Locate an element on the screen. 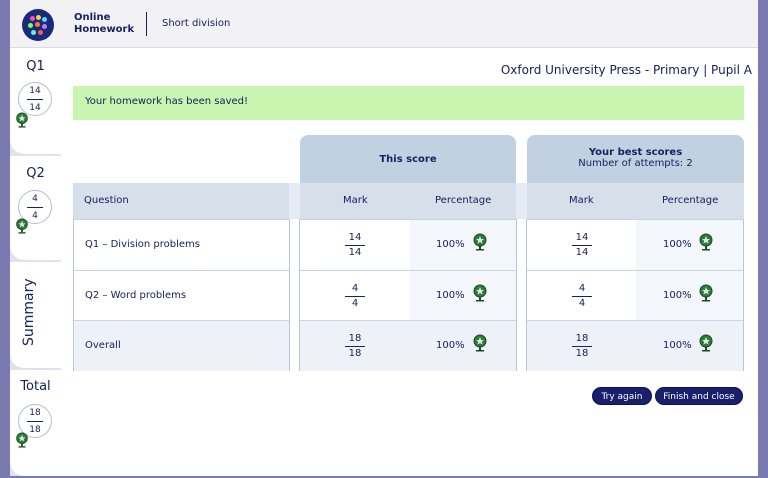 The height and width of the screenshot is (478, 768). col-best-mark-label: Mark is located at coordinates (581, 200).